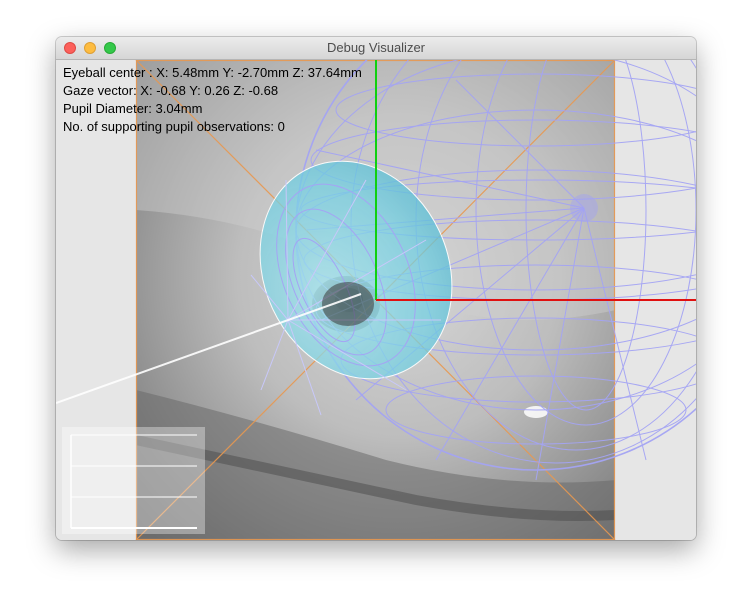 This screenshot has width=752, height=614. Describe the element at coordinates (171, 90) in the screenshot. I see `gaze-vector-text: Gaze vector: X: -0.68 Y: 0.26 Z: -0.68` at that location.